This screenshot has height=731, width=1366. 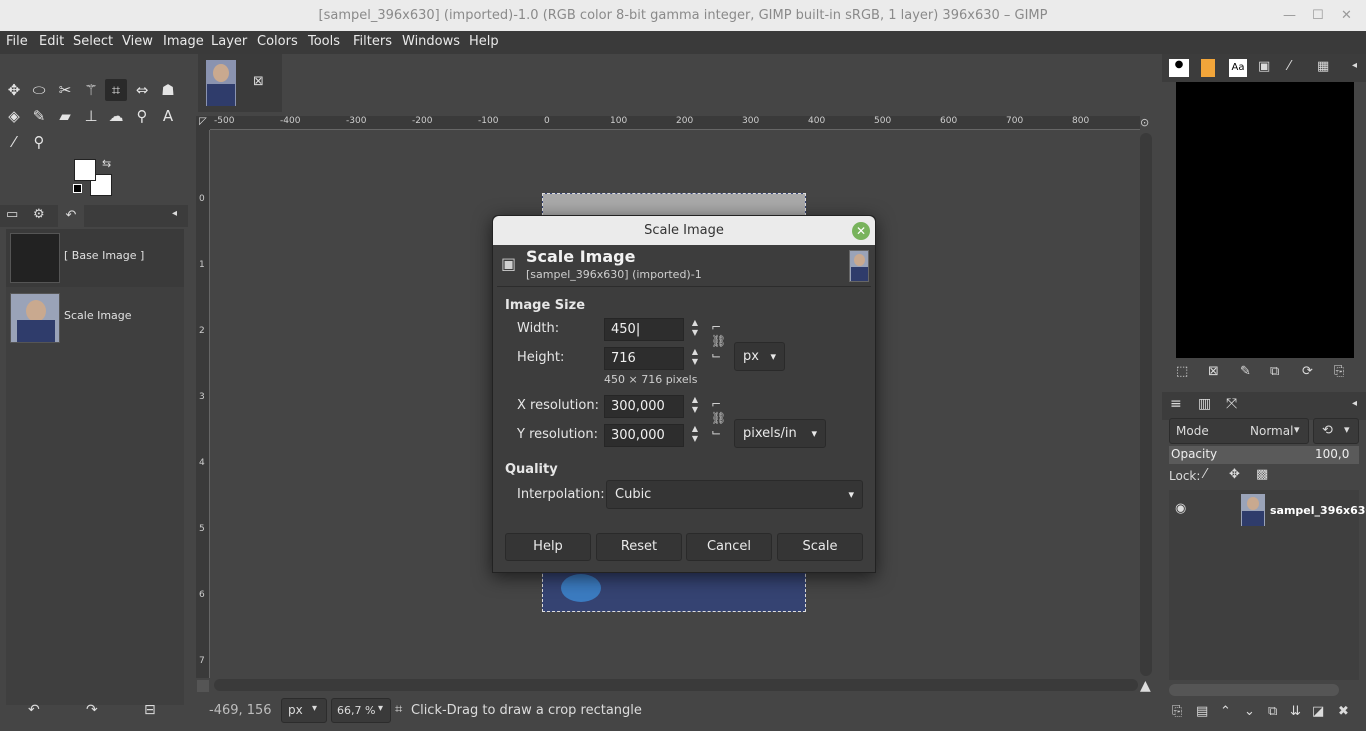 I want to click on delete-brush-icon: ⊠, so click(x=1213, y=371).